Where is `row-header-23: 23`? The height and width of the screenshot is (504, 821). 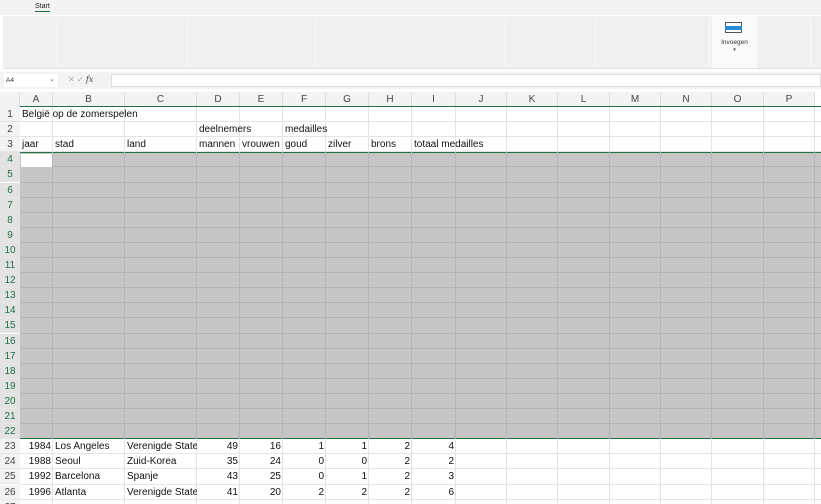
row-header-23: 23 is located at coordinates (10, 447).